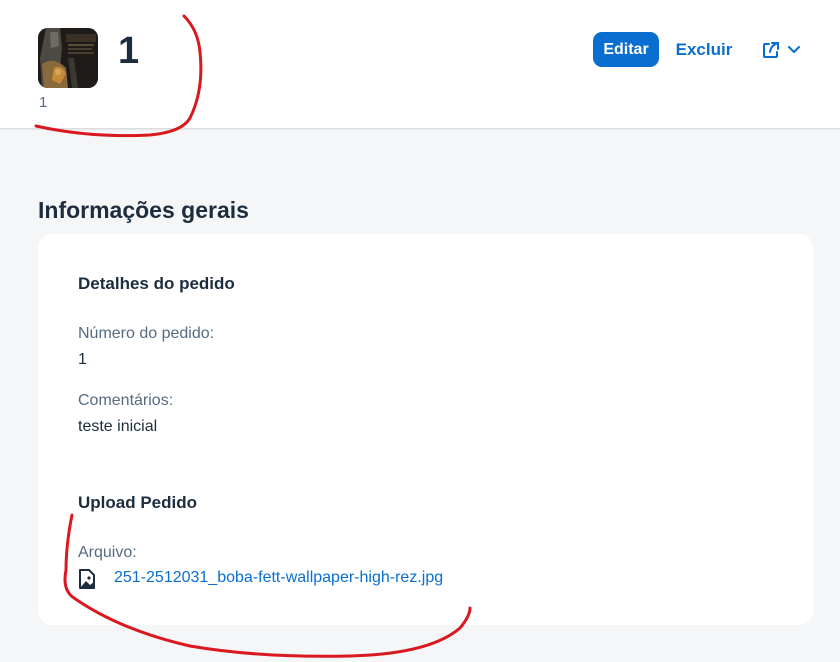  I want to click on section-title: Informações gerais, so click(143, 210).